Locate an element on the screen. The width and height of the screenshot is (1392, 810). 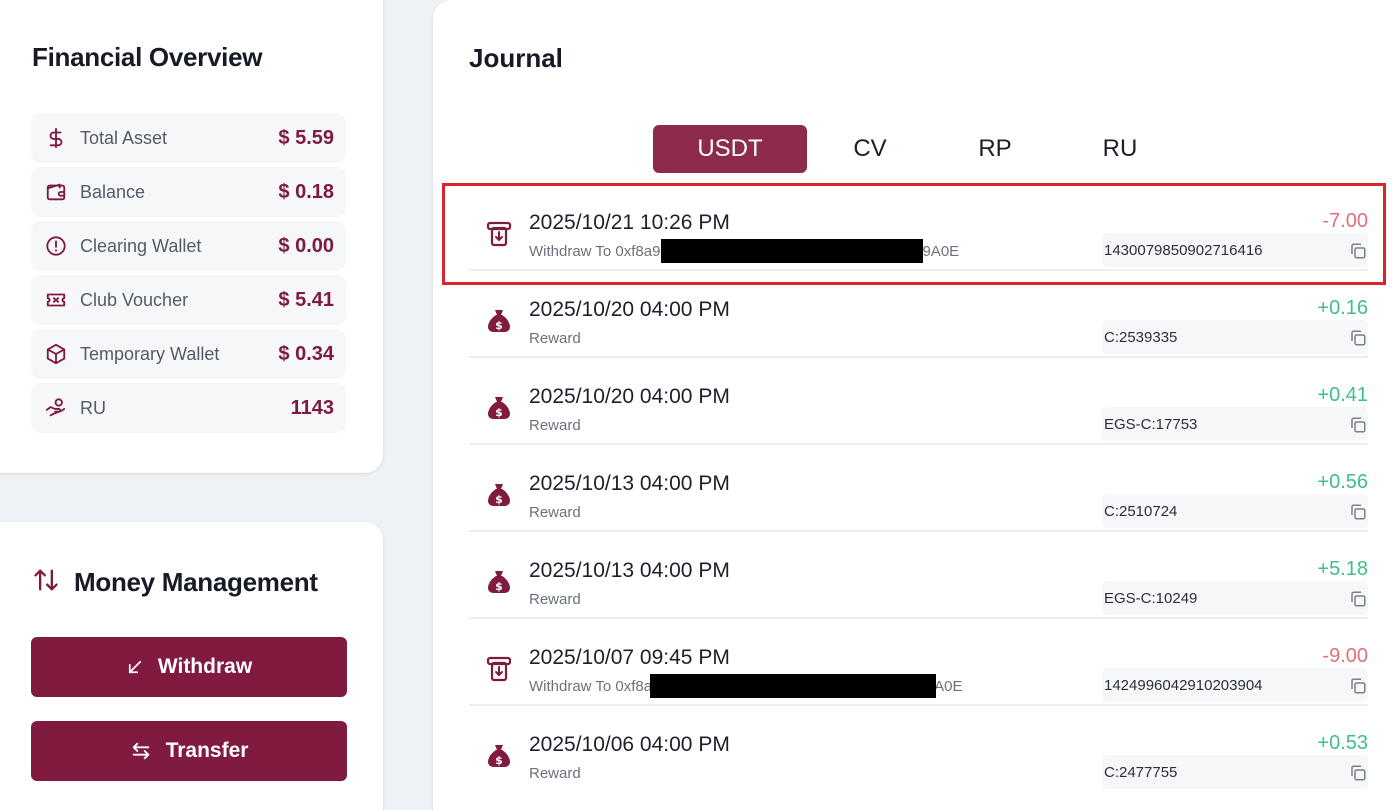
total-asset-value: $ 5.59 is located at coordinates (306, 137).